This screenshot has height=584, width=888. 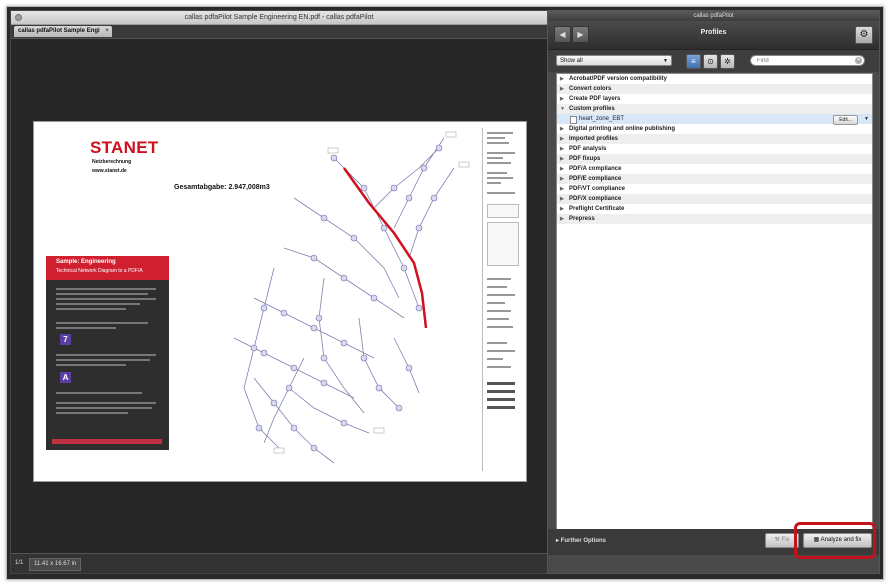 I want to click on fix-label: Fix, so click(x=785, y=540).